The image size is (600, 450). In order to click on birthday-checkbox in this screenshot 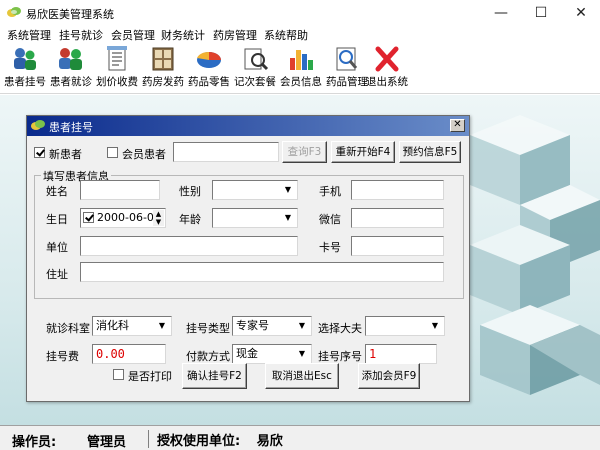, I will do `click(88, 217)`.